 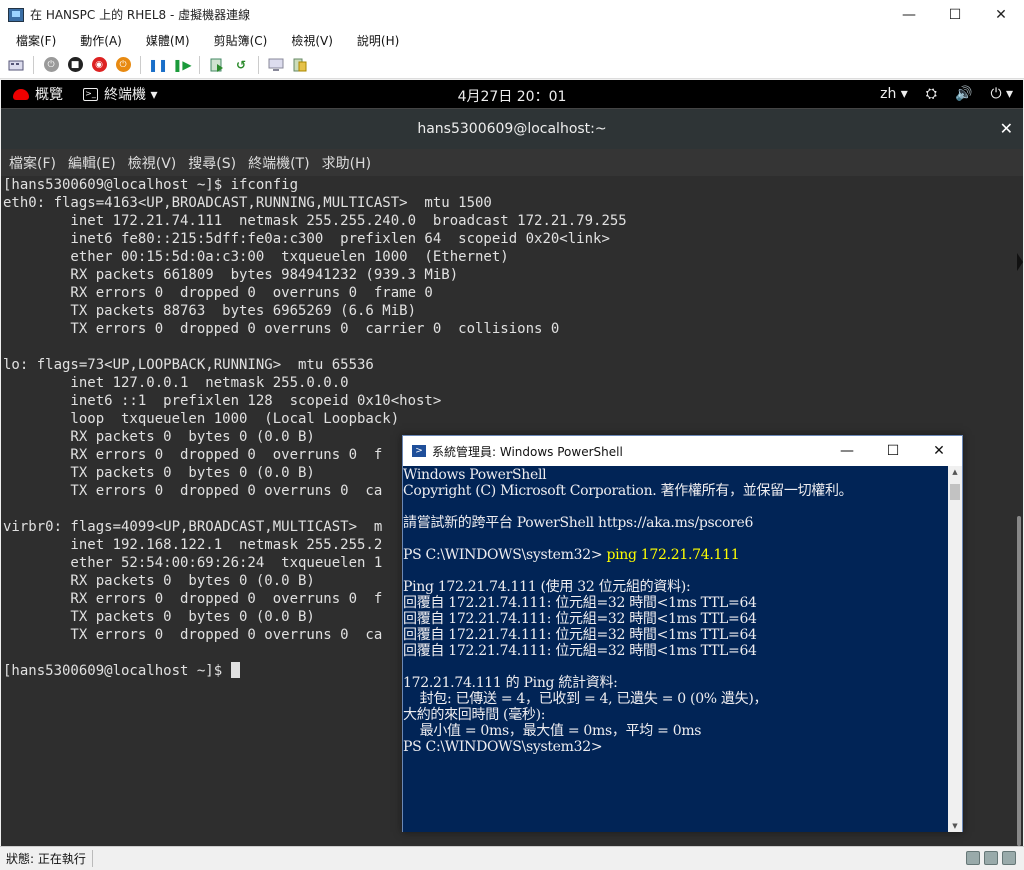 I want to click on host-toolbar: ⏻ ■ ◉ ⏻ ❚❚ ❚▶ ↺, so click(x=512, y=65).